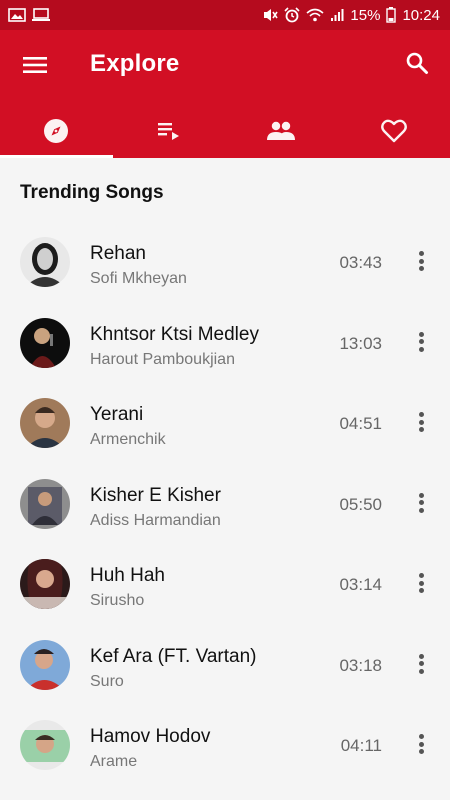  What do you see at coordinates (270, 15) in the screenshot?
I see `mute-icon` at bounding box center [270, 15].